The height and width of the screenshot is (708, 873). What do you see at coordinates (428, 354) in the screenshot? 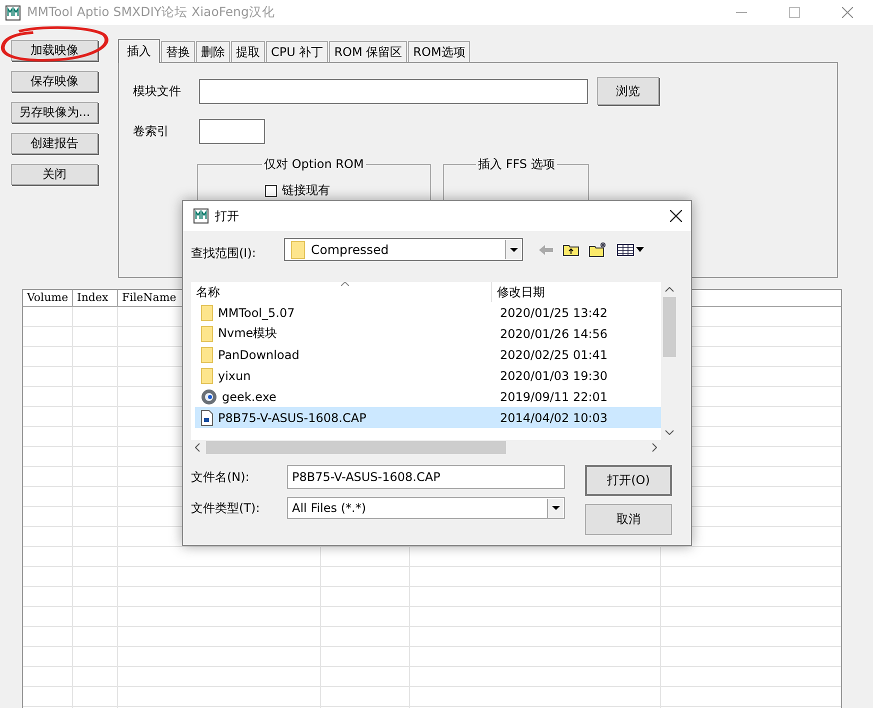
I see `file-row: PanDownload 2020/02/25 01:41` at bounding box center [428, 354].